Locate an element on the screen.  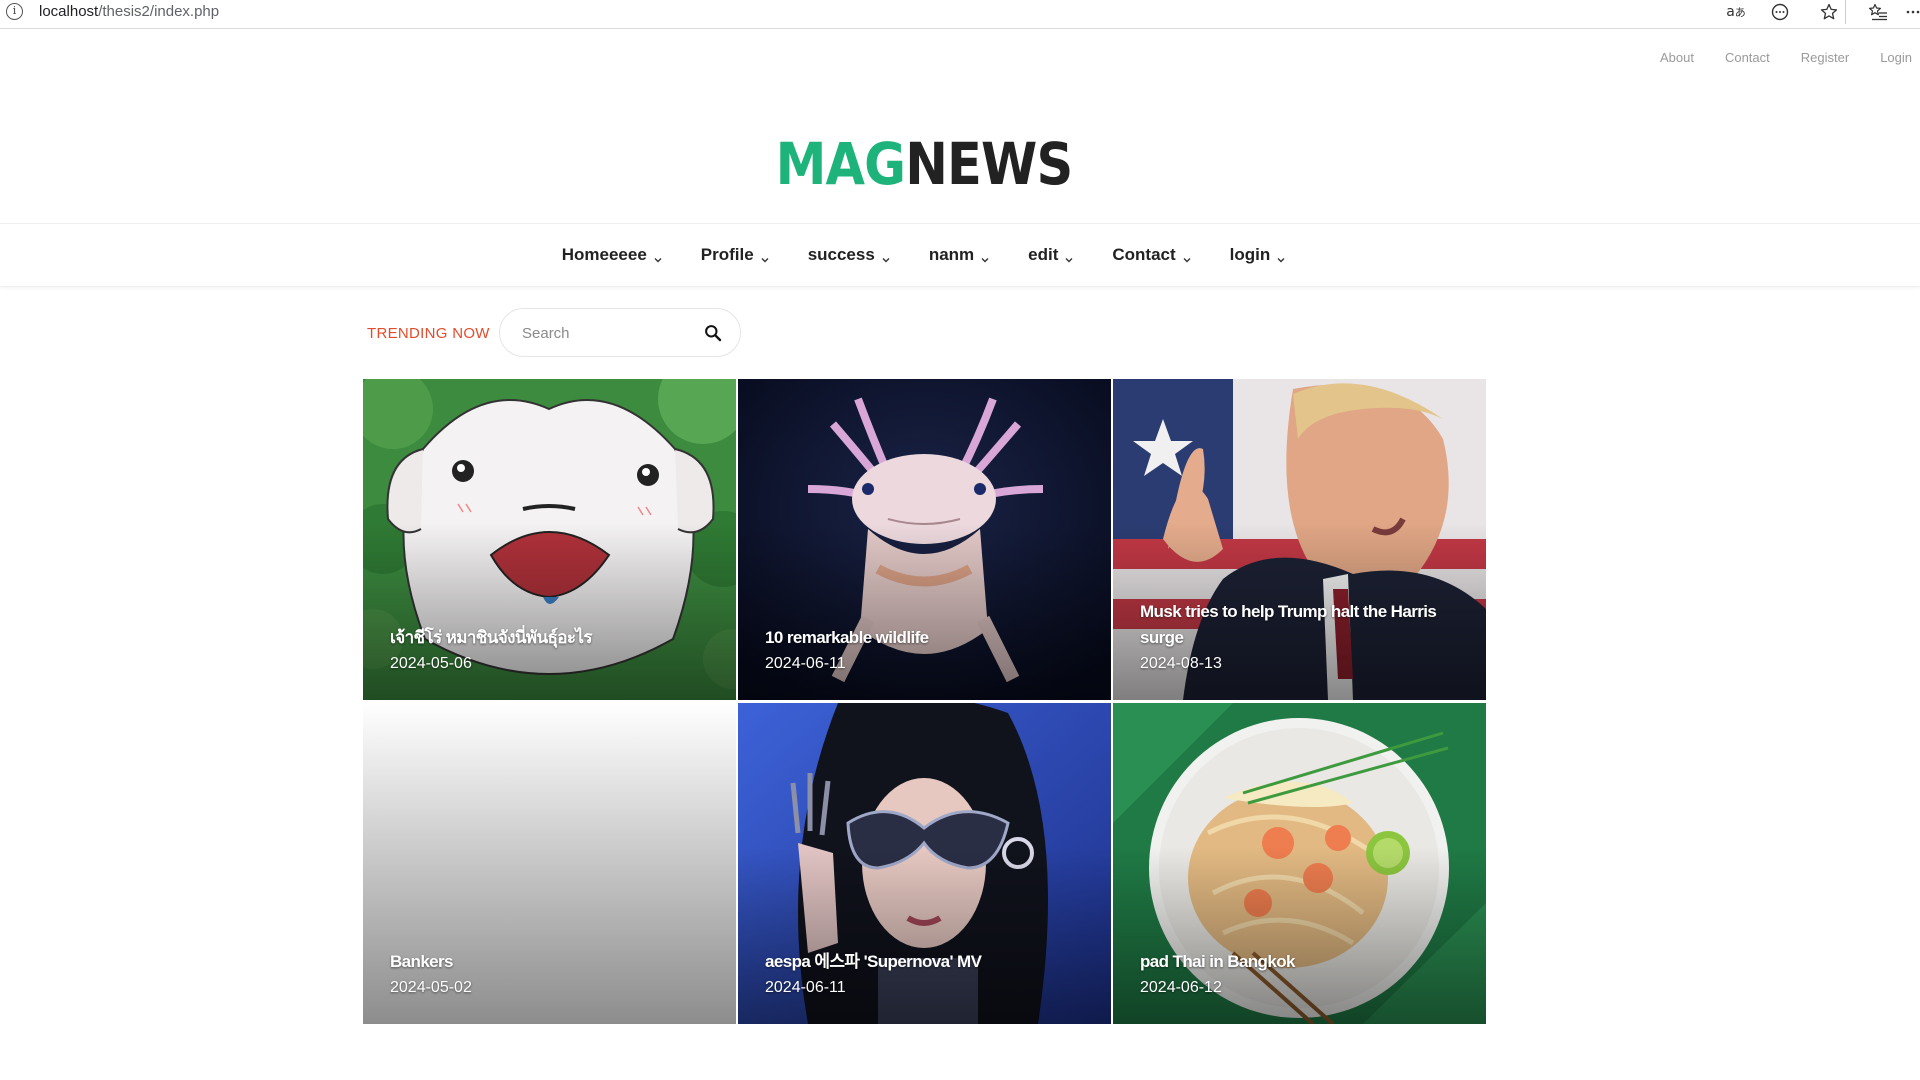
nav-label: Profile is located at coordinates (727, 254).